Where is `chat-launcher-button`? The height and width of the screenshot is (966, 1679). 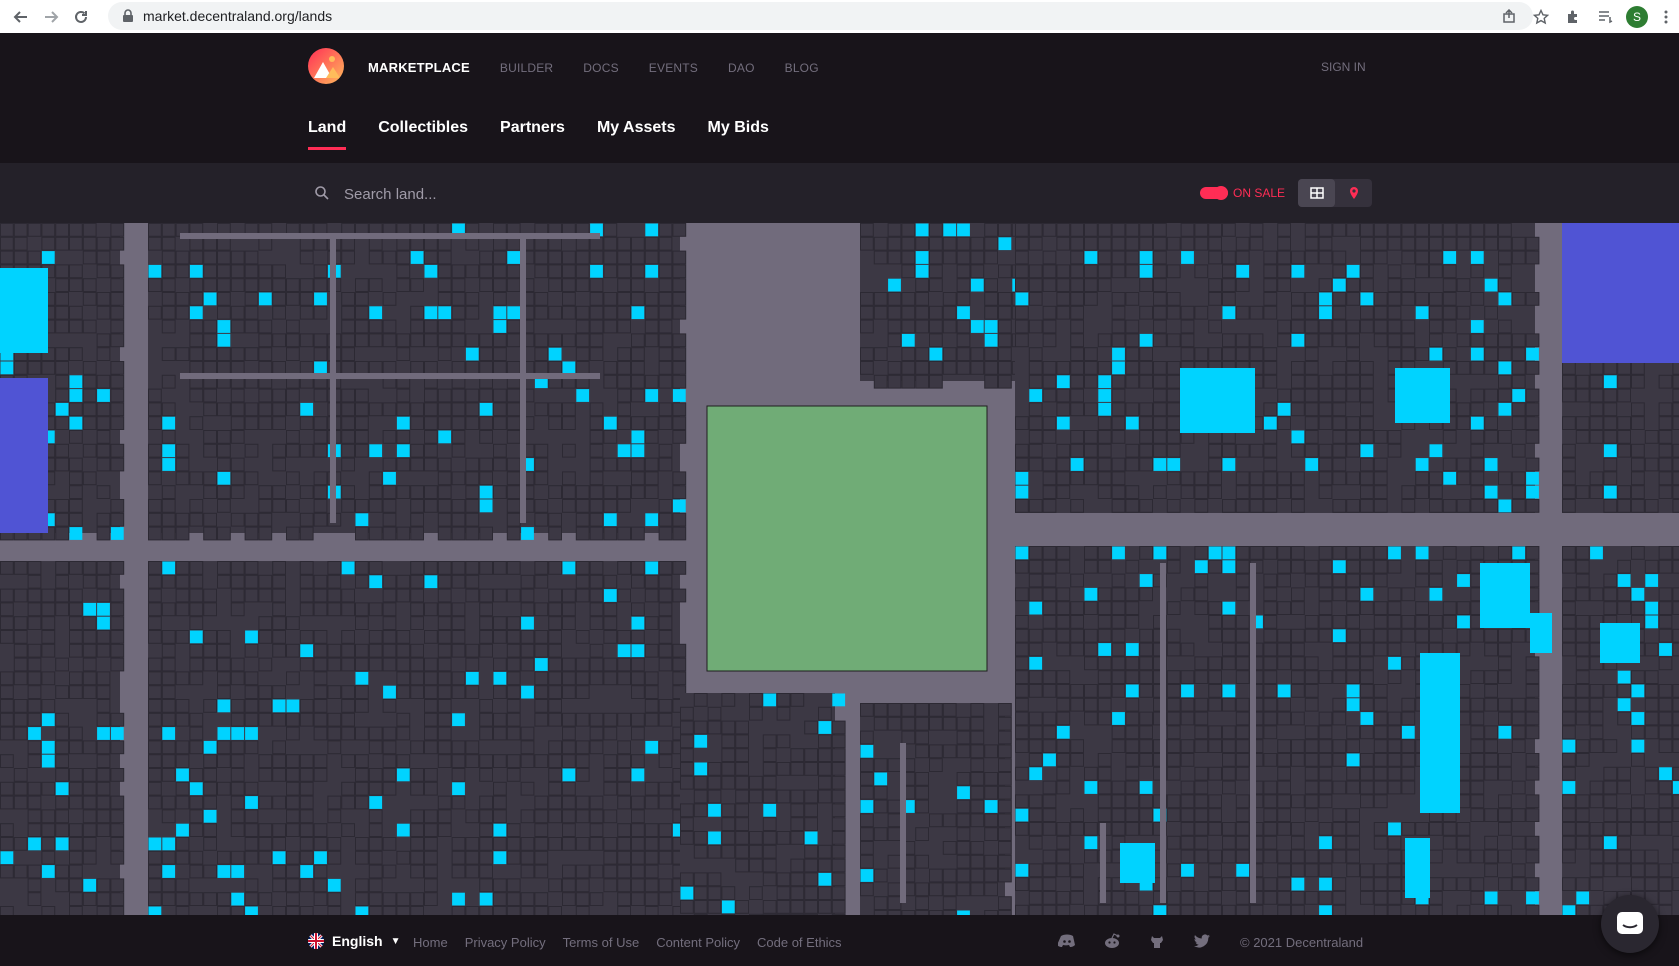
chat-launcher-button is located at coordinates (1630, 924).